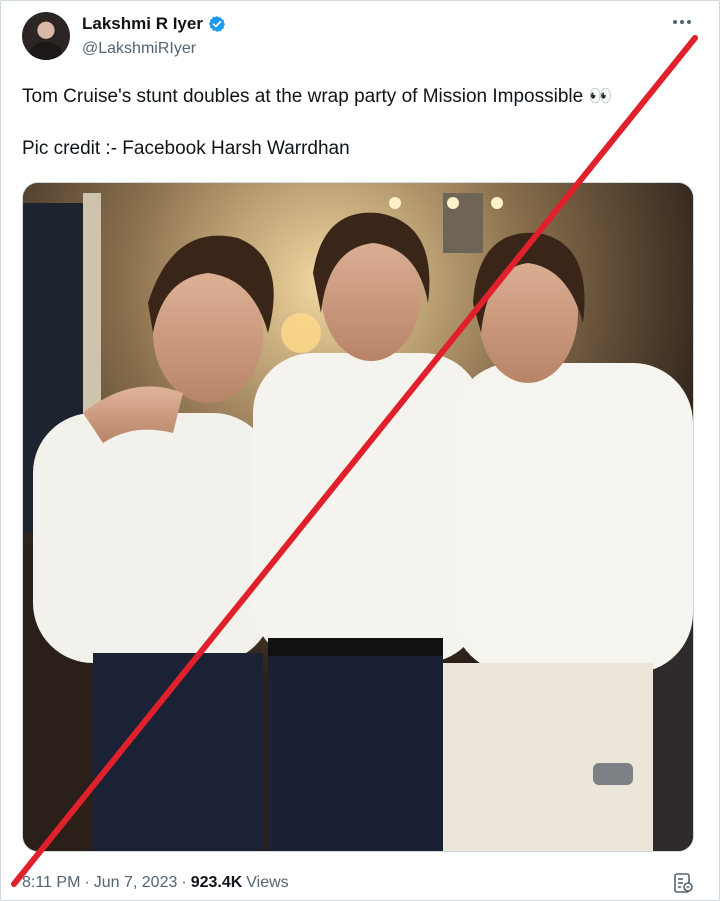  Describe the element at coordinates (142, 24) in the screenshot. I see `author-display-name: Lakshmi R Iyer` at that location.